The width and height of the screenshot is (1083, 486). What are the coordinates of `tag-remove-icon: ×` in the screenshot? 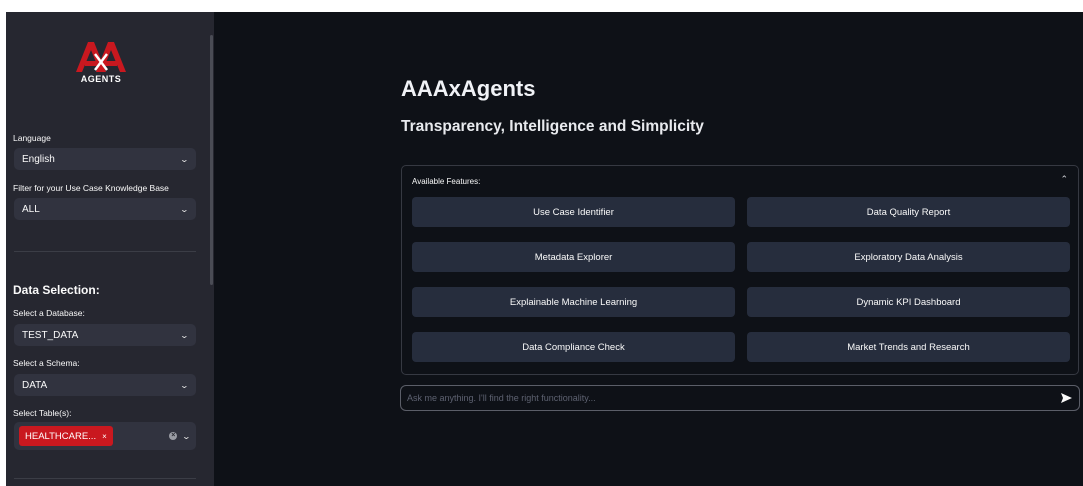 It's located at (104, 436).